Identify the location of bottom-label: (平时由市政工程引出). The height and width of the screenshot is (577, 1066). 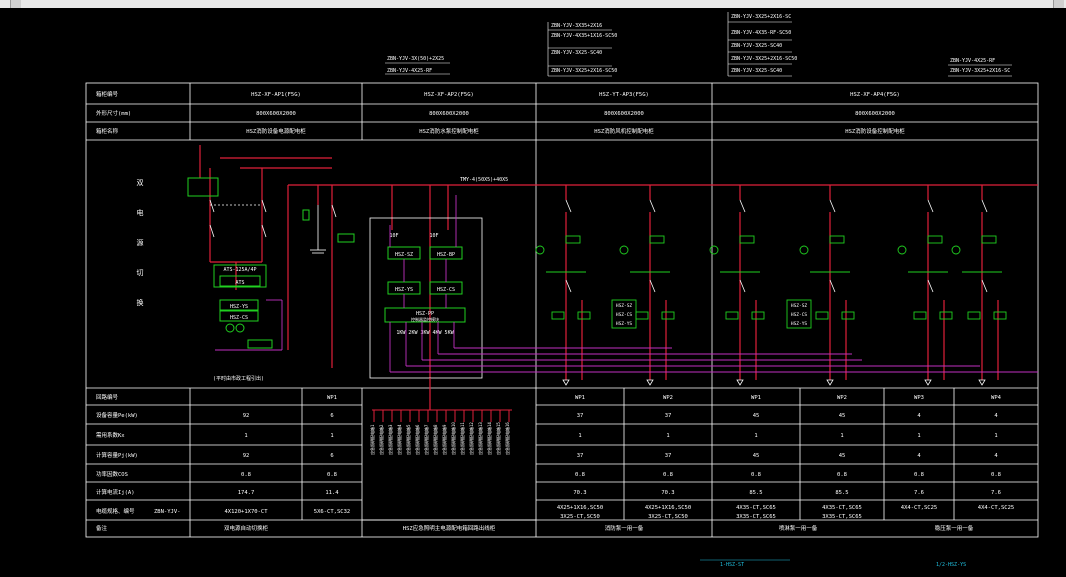
(238, 378).